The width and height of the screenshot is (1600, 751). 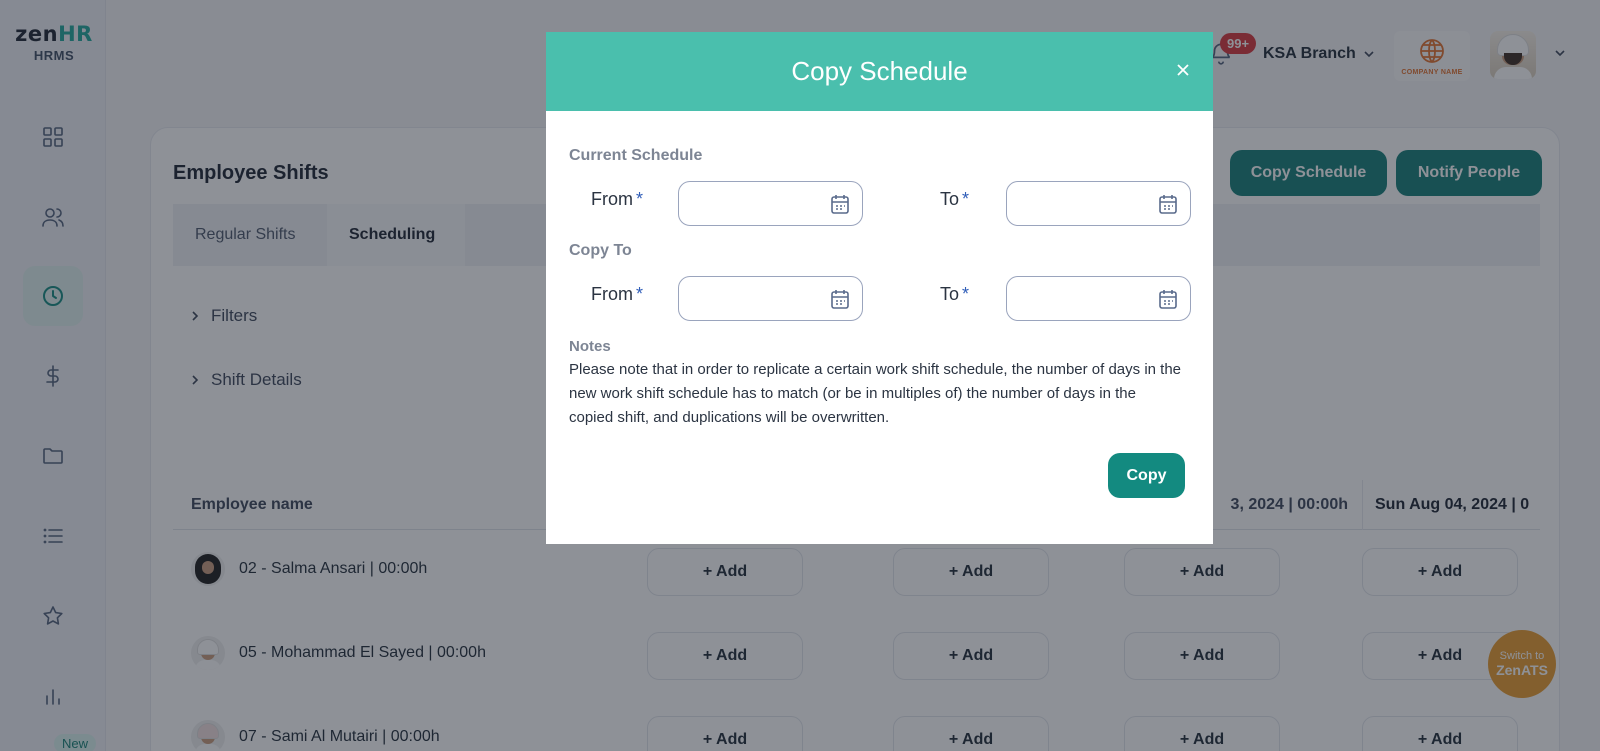 I want to click on notes-label: Notes, so click(x=590, y=346).